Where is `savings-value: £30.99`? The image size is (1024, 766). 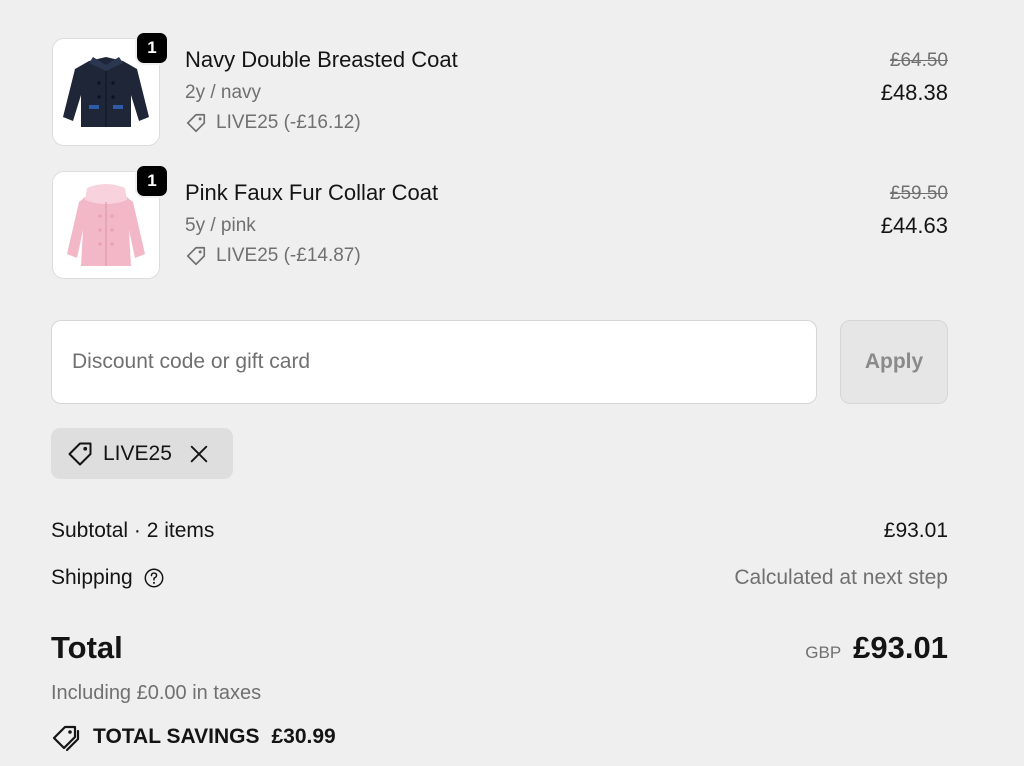 savings-value: £30.99 is located at coordinates (303, 736).